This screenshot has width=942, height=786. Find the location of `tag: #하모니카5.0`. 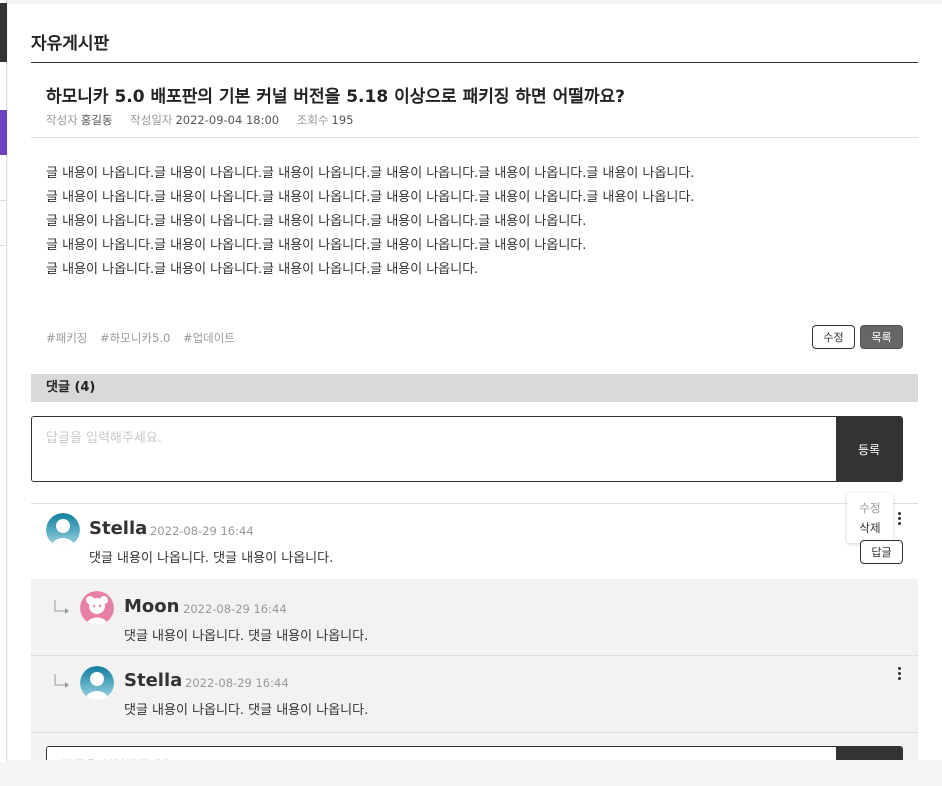

tag: #하모니카5.0 is located at coordinates (135, 338).